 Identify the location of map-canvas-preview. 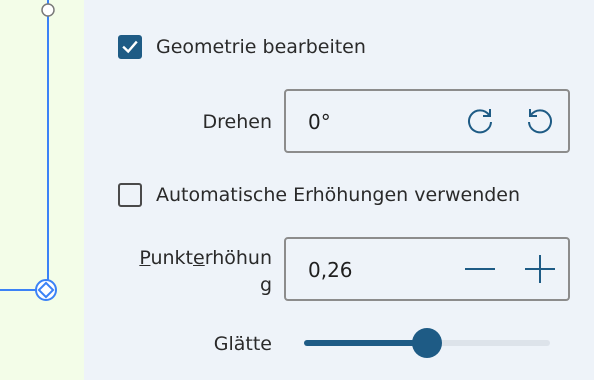
(42, 190).